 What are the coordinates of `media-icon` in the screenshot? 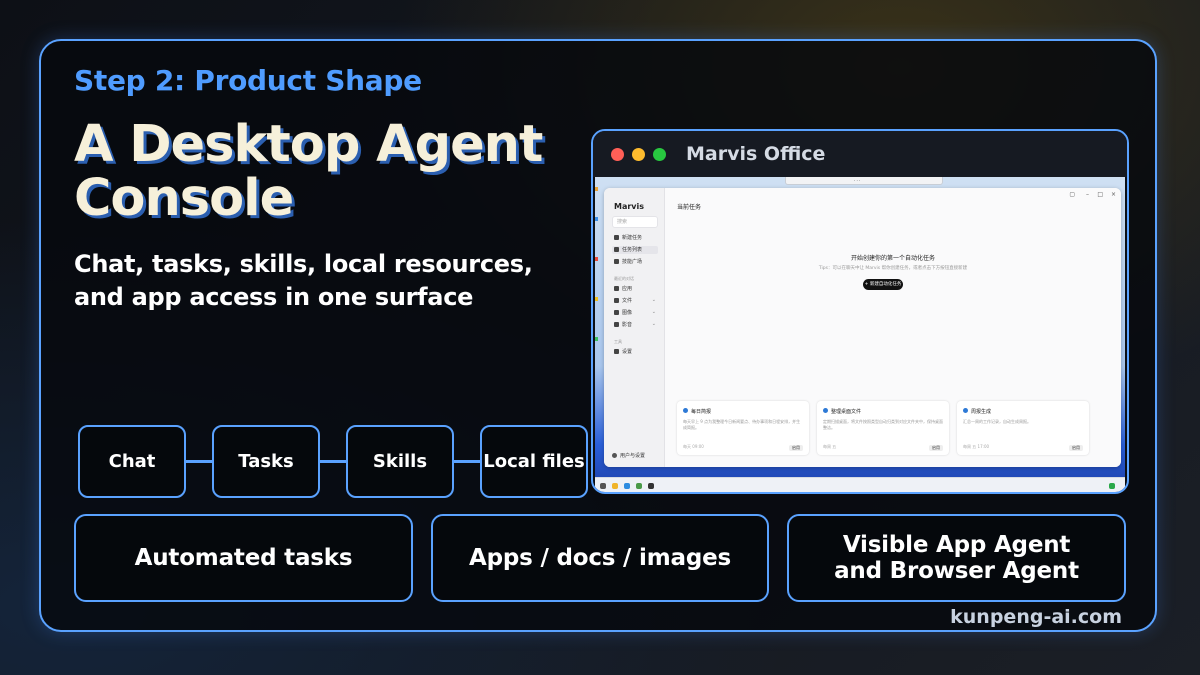 It's located at (616, 324).